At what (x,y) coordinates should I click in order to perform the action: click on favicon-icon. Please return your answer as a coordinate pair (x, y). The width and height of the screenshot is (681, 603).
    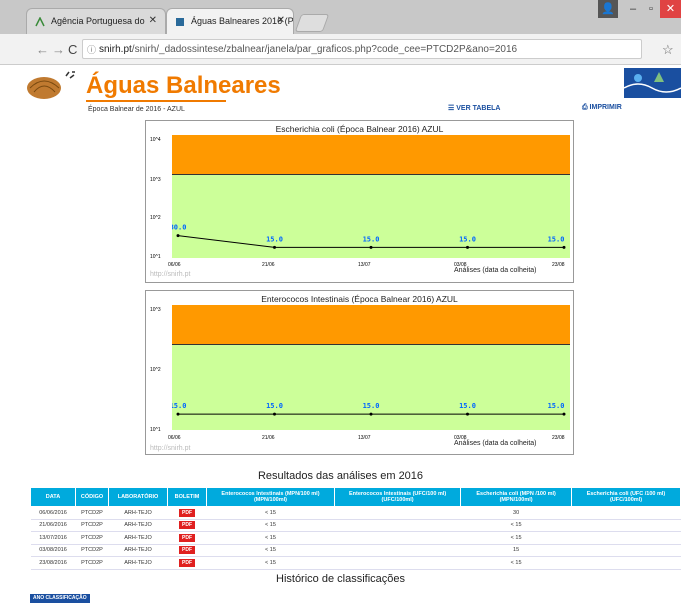
    Looking at the image, I should click on (40, 22).